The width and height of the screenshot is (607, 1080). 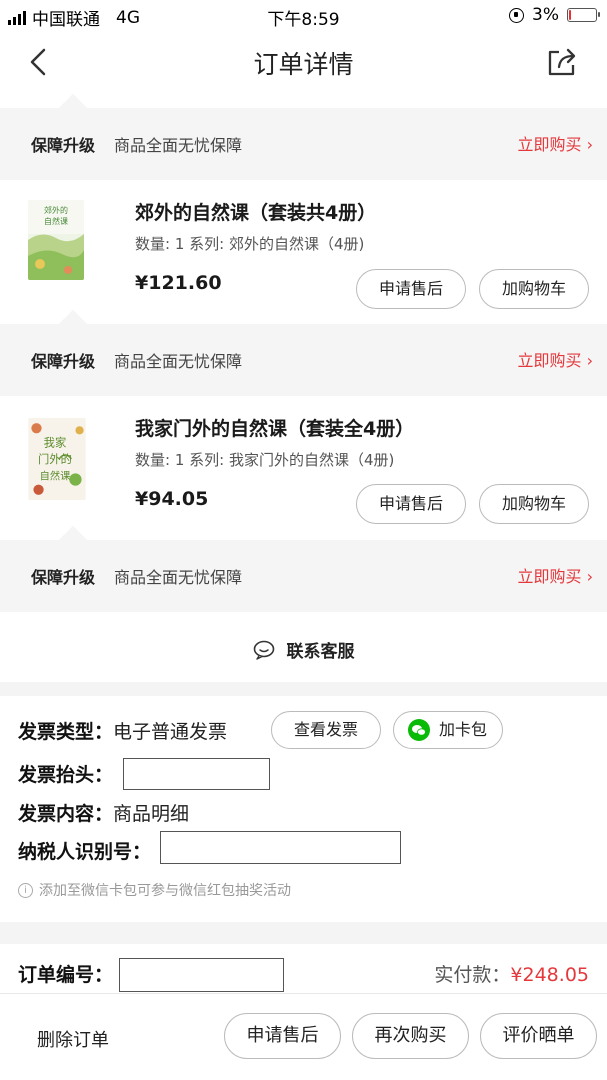 What do you see at coordinates (274, 427) in the screenshot?
I see `product-title: 我家门外的自然课（套装全4册）` at bounding box center [274, 427].